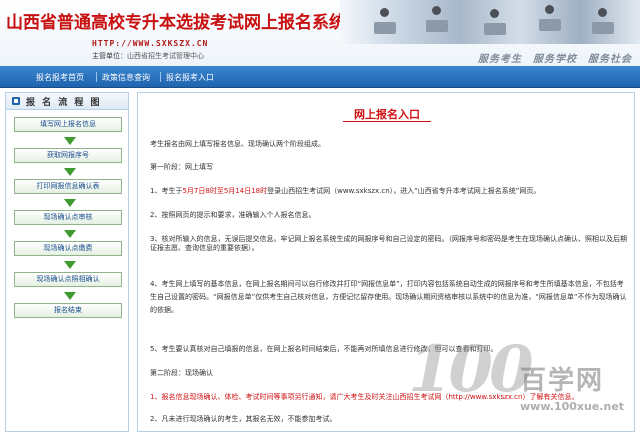 Image resolution: width=640 pixels, height=438 pixels. I want to click on nav-home: 报名报考首页, so click(60, 77).